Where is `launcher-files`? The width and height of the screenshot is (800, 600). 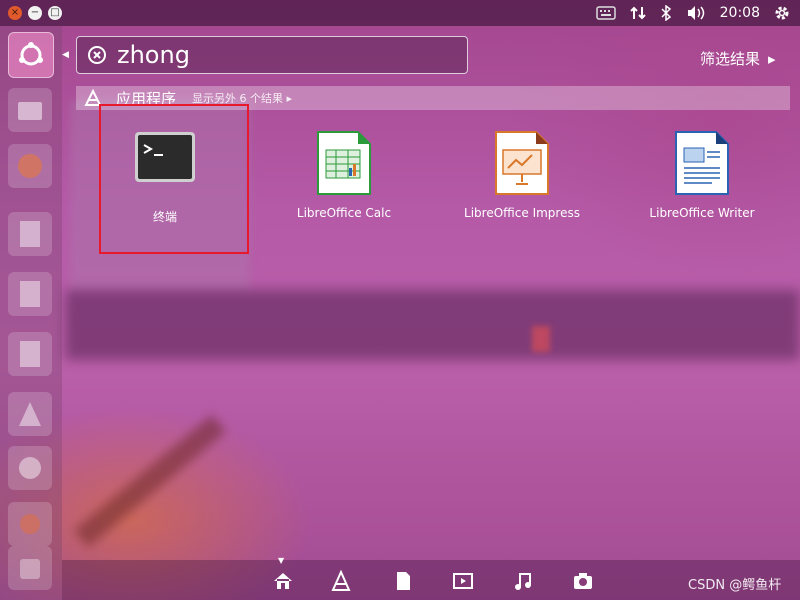
launcher-files is located at coordinates (30, 110).